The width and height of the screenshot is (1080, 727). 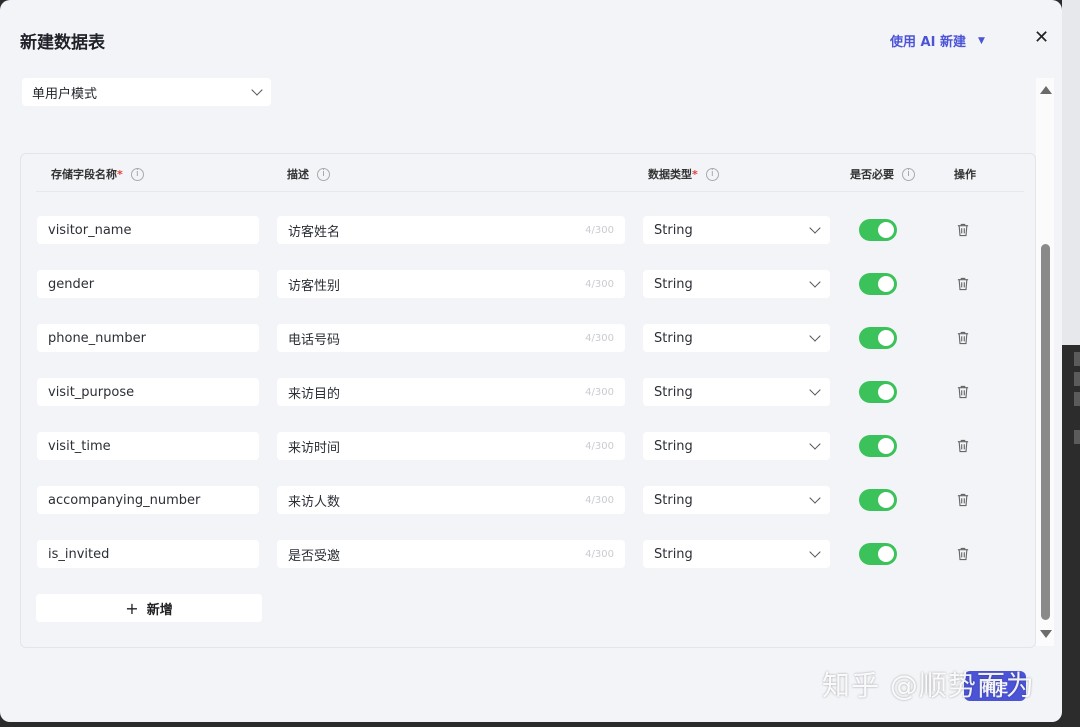 I want to click on table-row: gender 访客性别 4/300 String, so click(x=530, y=285).